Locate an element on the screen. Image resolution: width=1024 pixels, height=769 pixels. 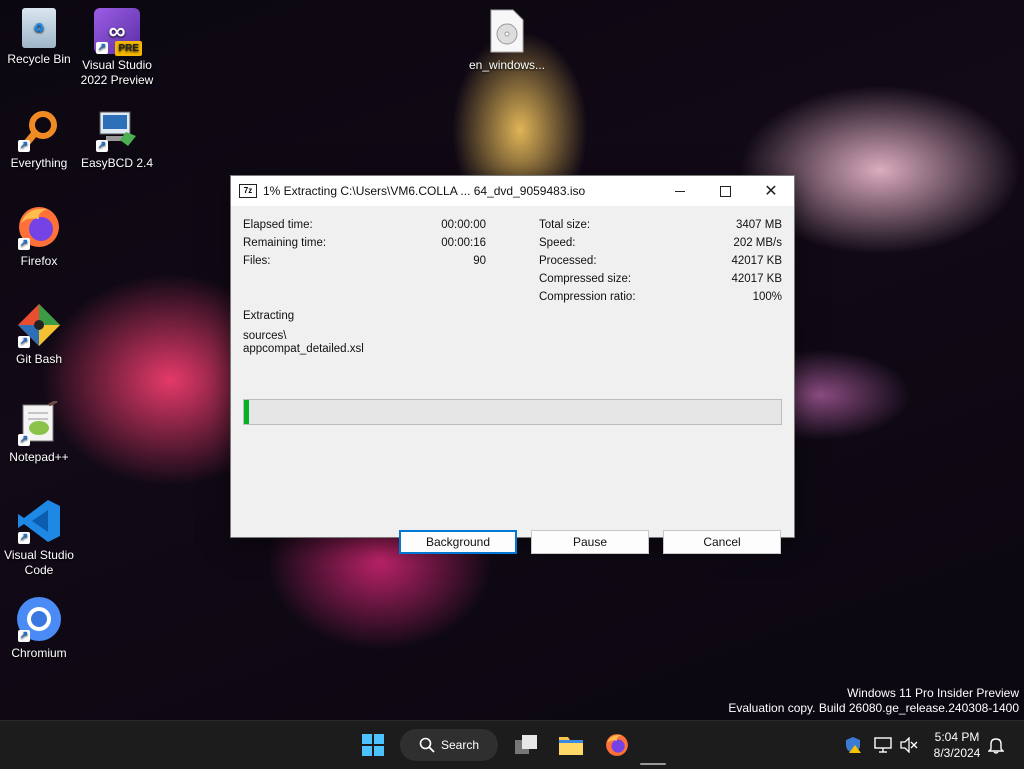
search-icon is located at coordinates (427, 745).